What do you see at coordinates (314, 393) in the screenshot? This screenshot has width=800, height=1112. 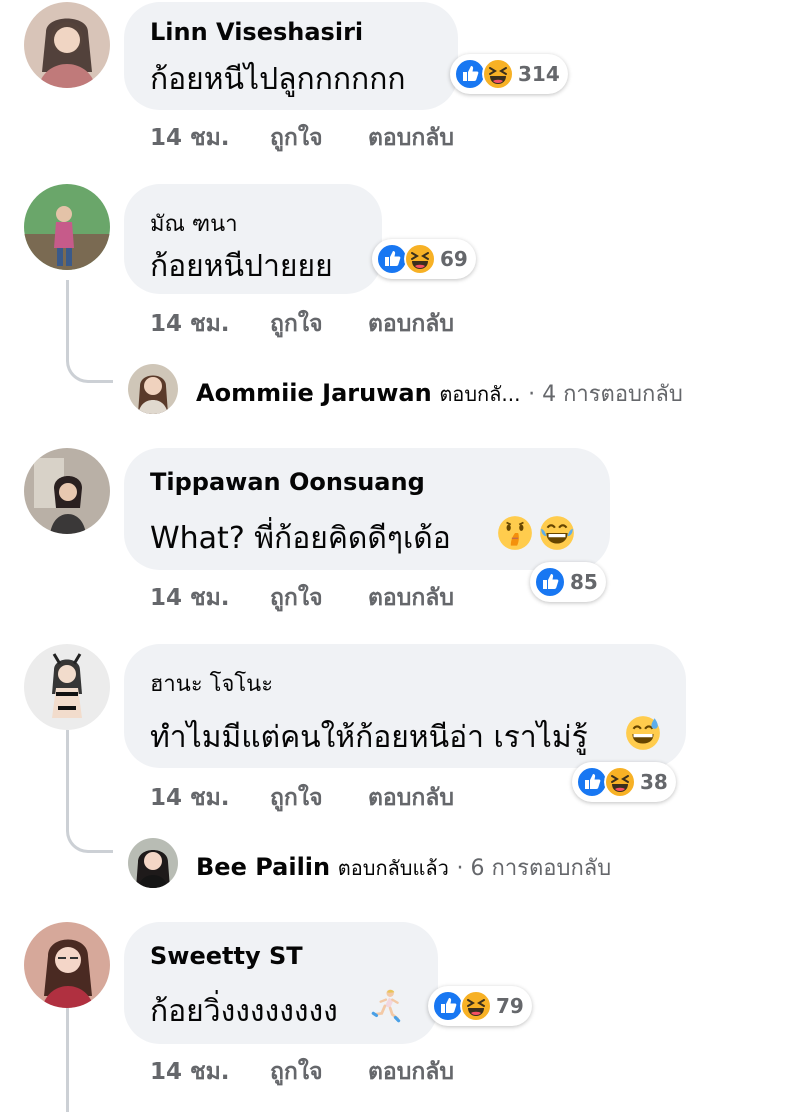 I see `reply-author: Aommiie Jaruwan` at bounding box center [314, 393].